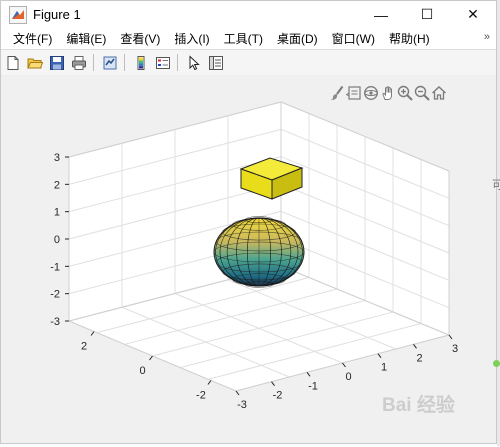 This screenshot has width=500, height=447. Describe the element at coordinates (419, 358) in the screenshot. I see `x-tick-label: 2` at that location.